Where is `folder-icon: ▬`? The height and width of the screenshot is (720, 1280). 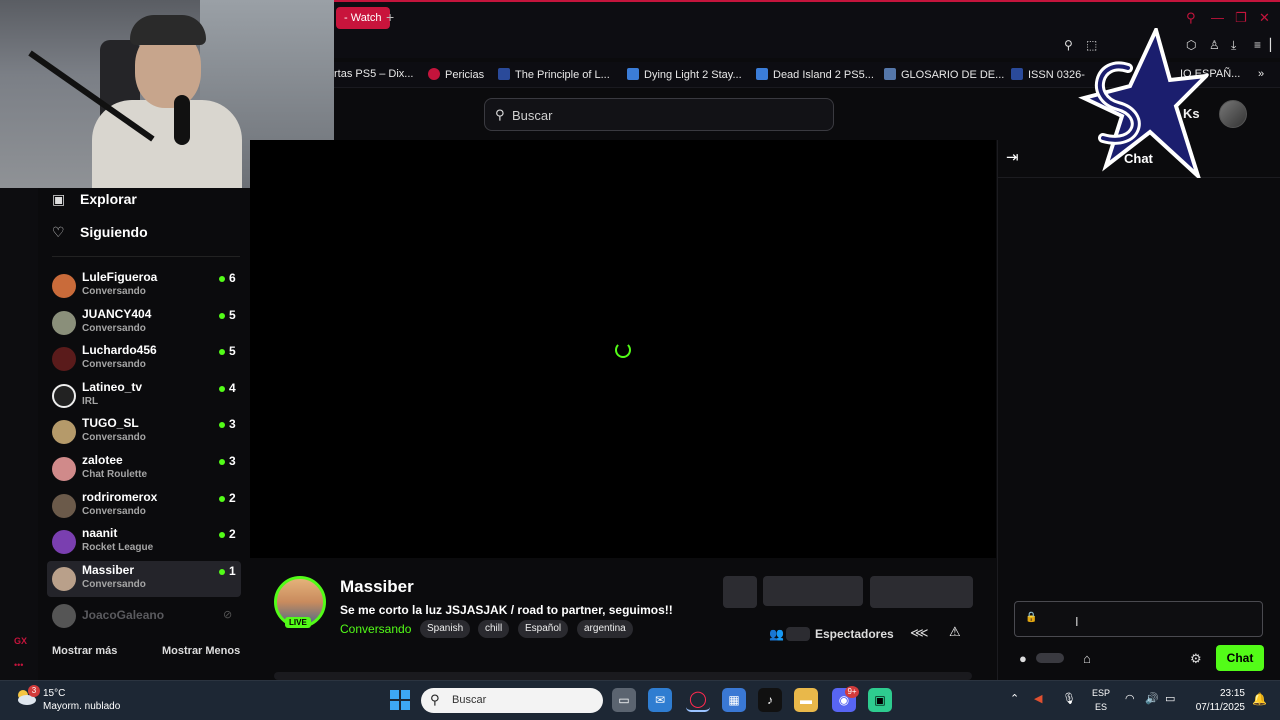 folder-icon: ▬ is located at coordinates (806, 700).